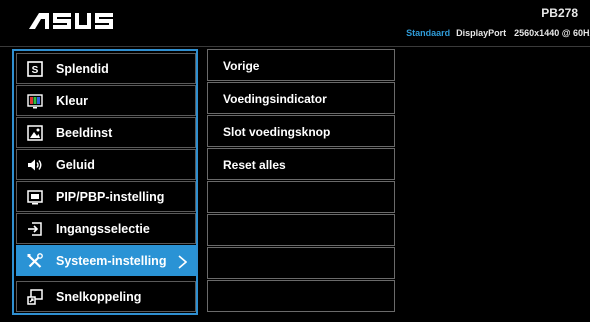 The image size is (590, 322). What do you see at coordinates (301, 65) in the screenshot?
I see `submenu-item-vorige: Vorige` at bounding box center [301, 65].